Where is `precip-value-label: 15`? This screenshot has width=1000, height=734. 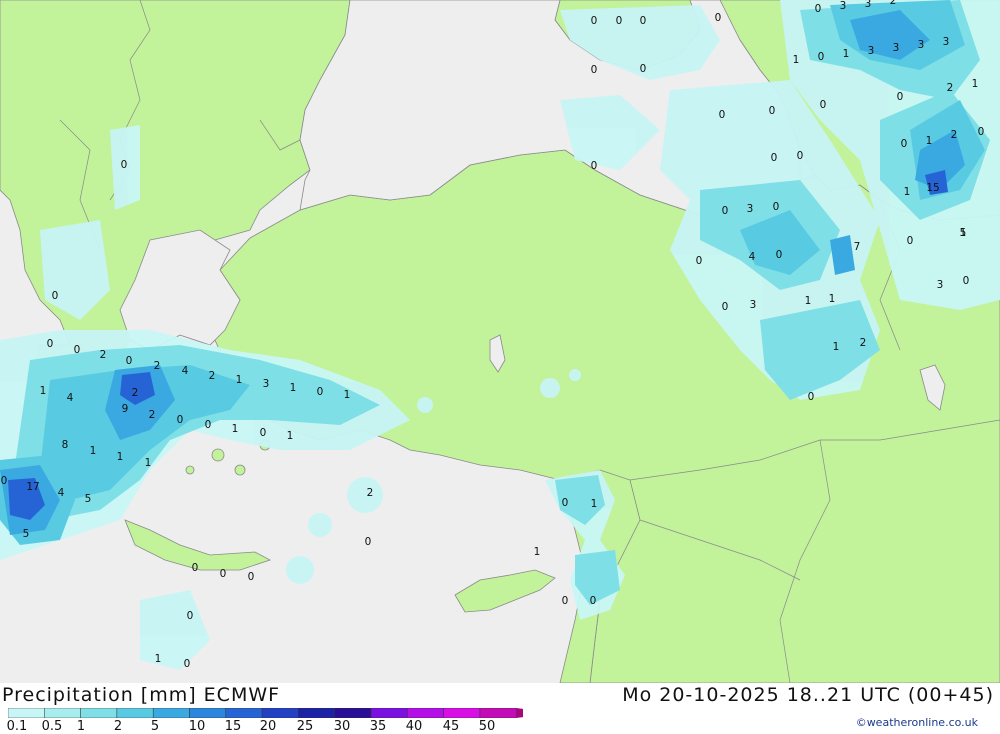 precip-value-label: 15 is located at coordinates (932, 188).